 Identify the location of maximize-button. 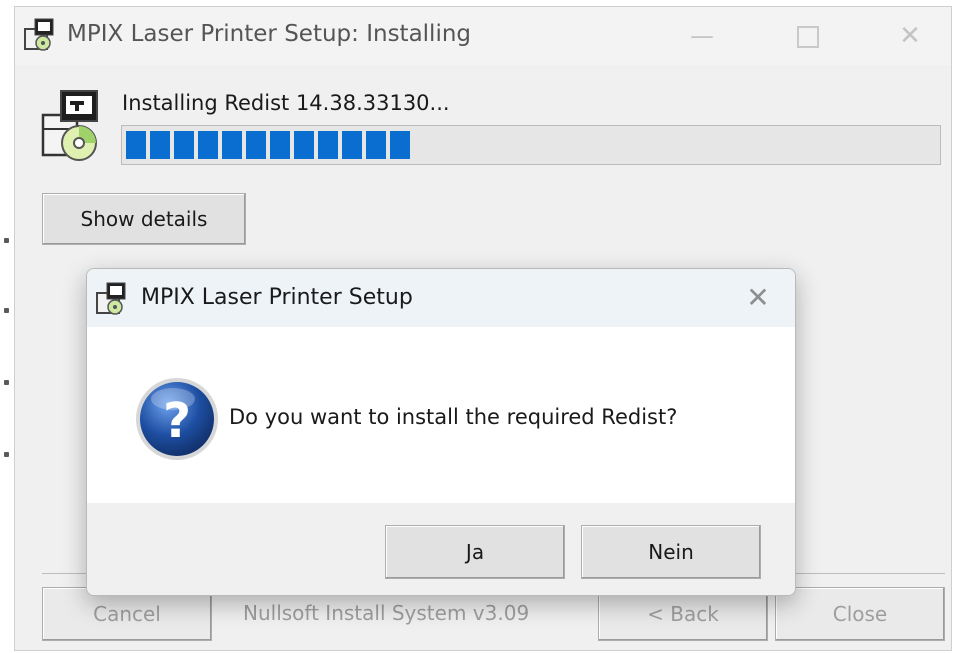
(808, 36).